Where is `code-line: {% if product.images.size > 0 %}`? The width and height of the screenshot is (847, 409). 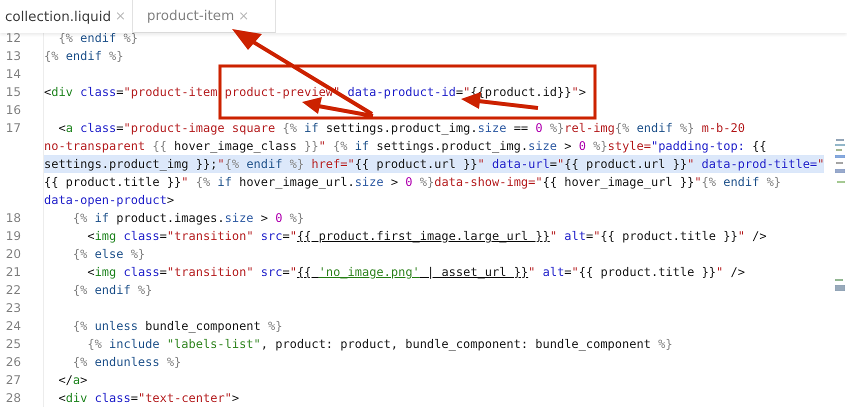 code-line: {% if product.images.size > 0 %} is located at coordinates (188, 218).